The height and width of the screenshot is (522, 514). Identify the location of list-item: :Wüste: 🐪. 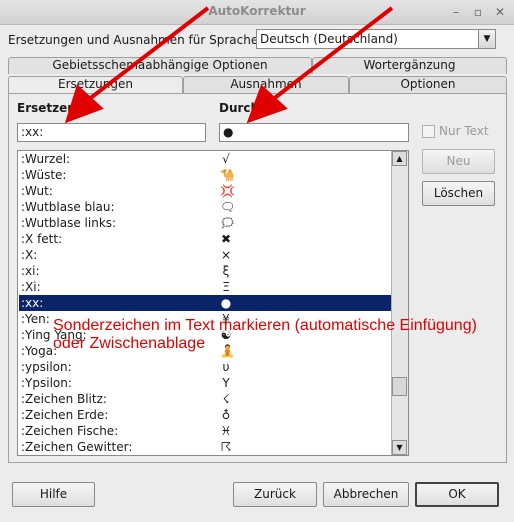
(205, 175).